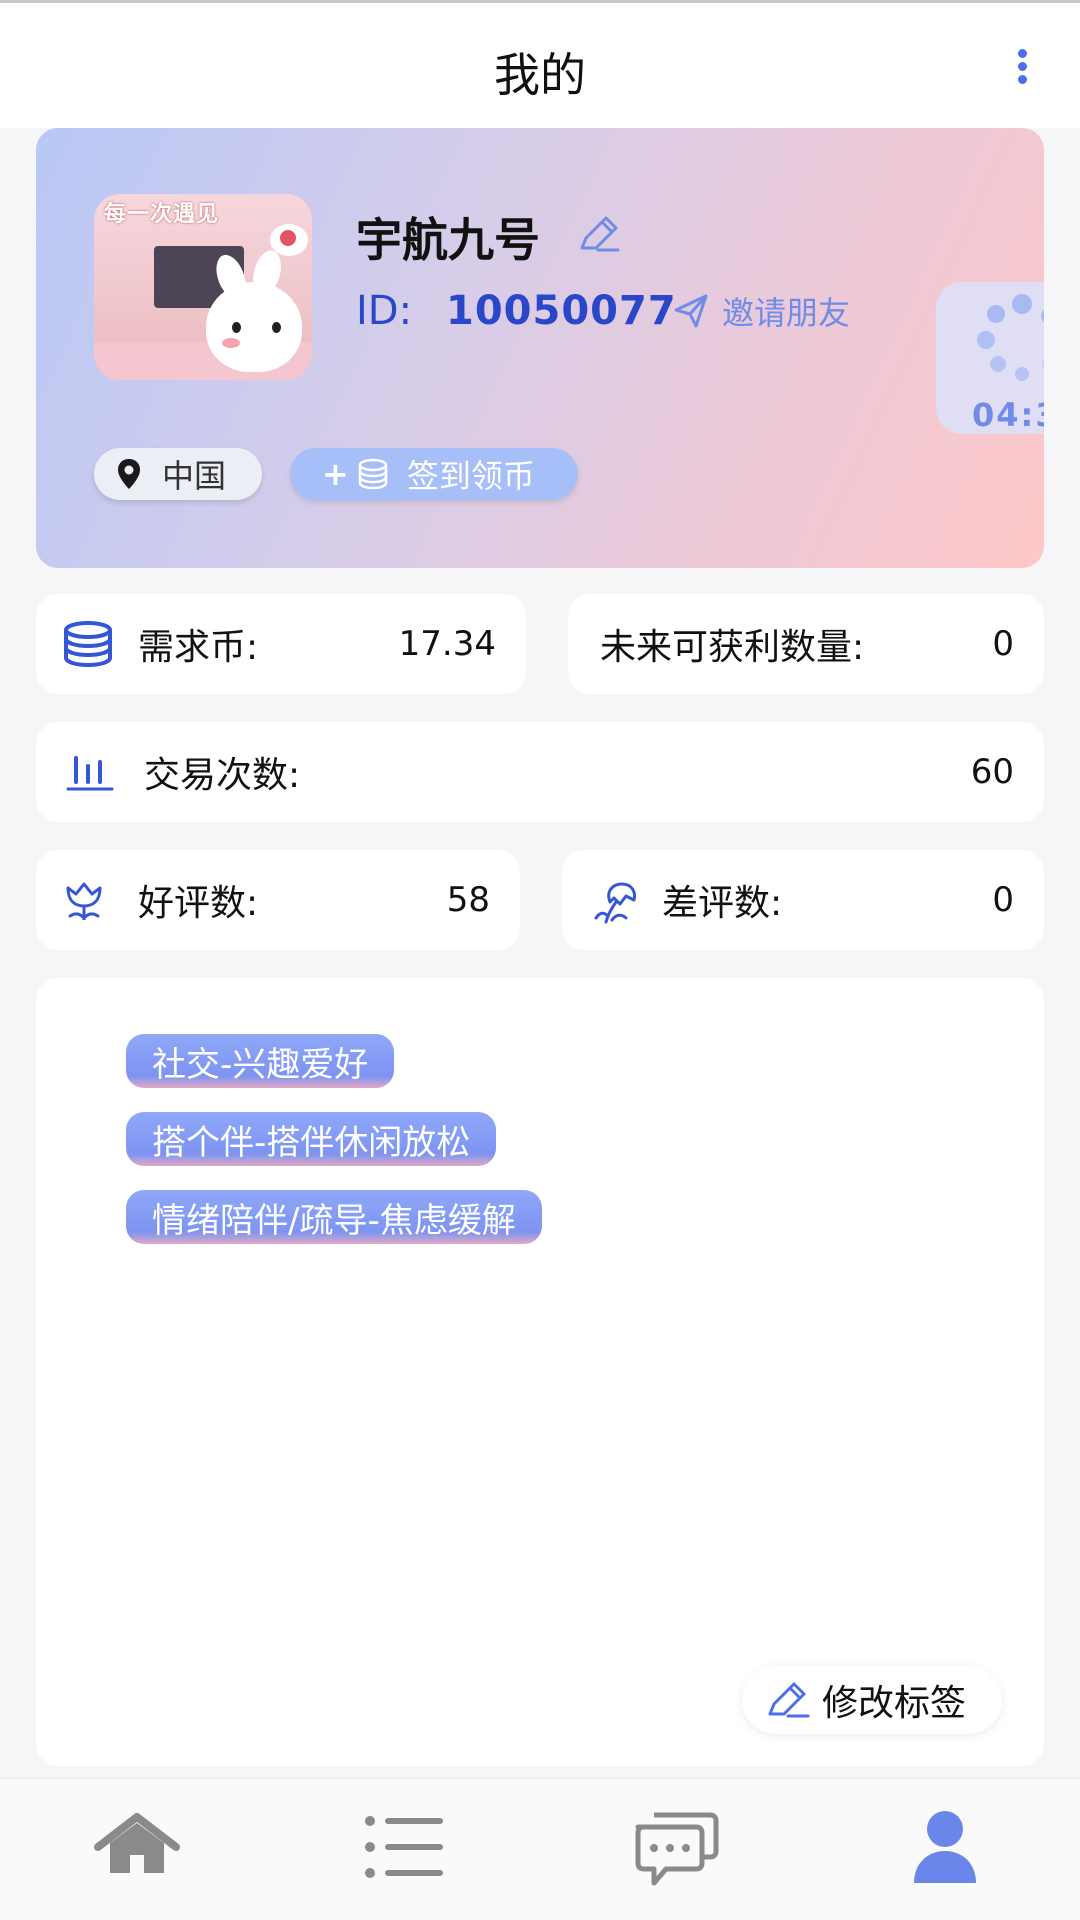 This screenshot has width=1080, height=1920. Describe the element at coordinates (222, 775) in the screenshot. I see `trade-count-label: 交易次数:` at that location.